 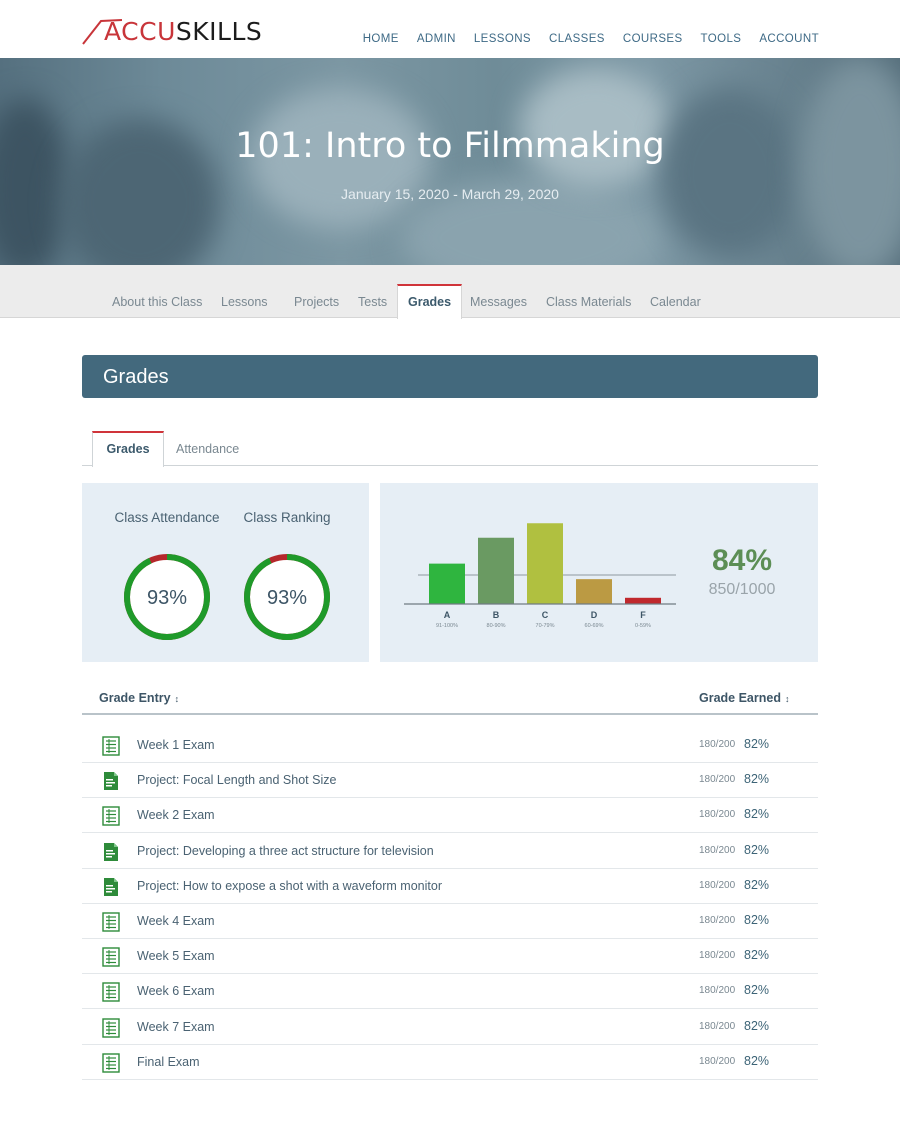 I want to click on col-grade-entry: Grade Entry ↕, so click(x=139, y=698).